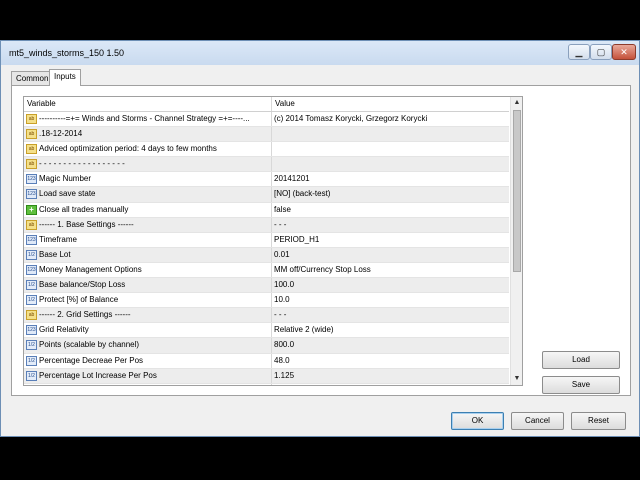 The height and width of the screenshot is (480, 640). I want to click on row-variable: ------ 2. Grid Settings ------, so click(85, 315).